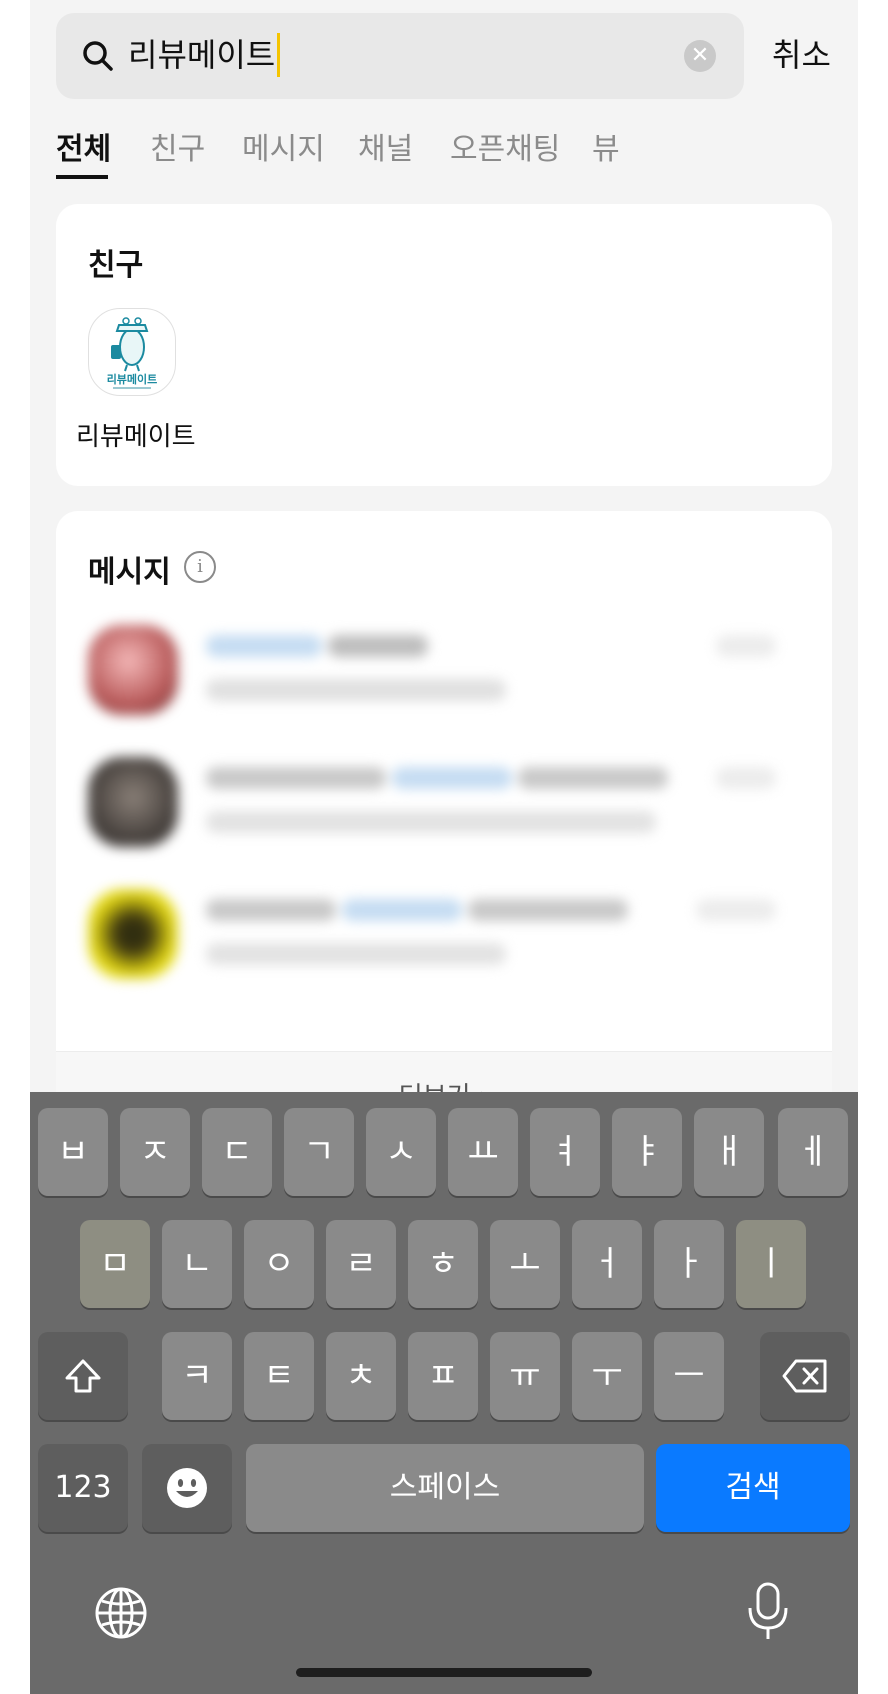  I want to click on info-icon: i, so click(200, 567).